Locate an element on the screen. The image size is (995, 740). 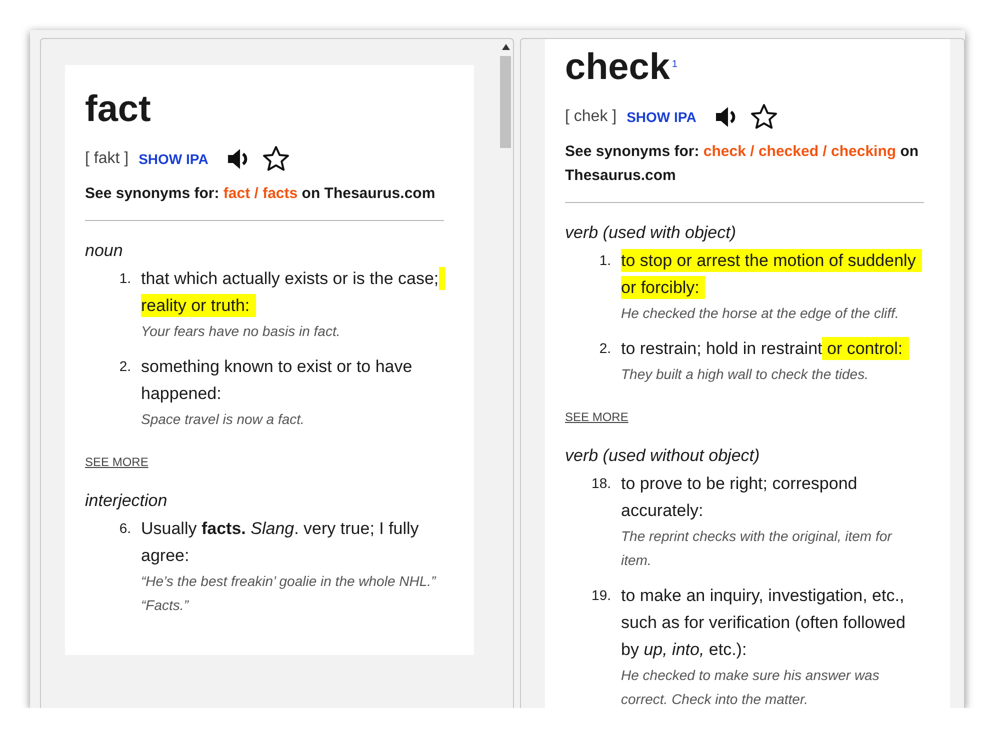
example-sentence: Your fears have no basis in fact. is located at coordinates (241, 331).